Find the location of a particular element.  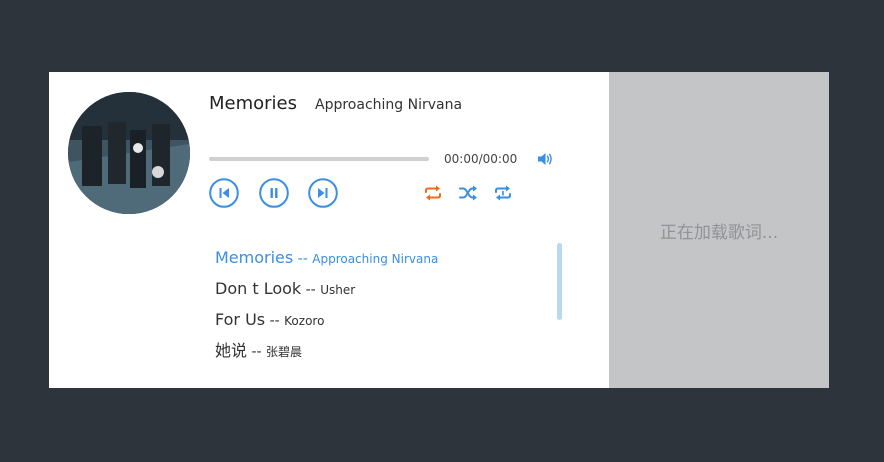

playlist-item-artist: Approaching Nirvana is located at coordinates (375, 259).